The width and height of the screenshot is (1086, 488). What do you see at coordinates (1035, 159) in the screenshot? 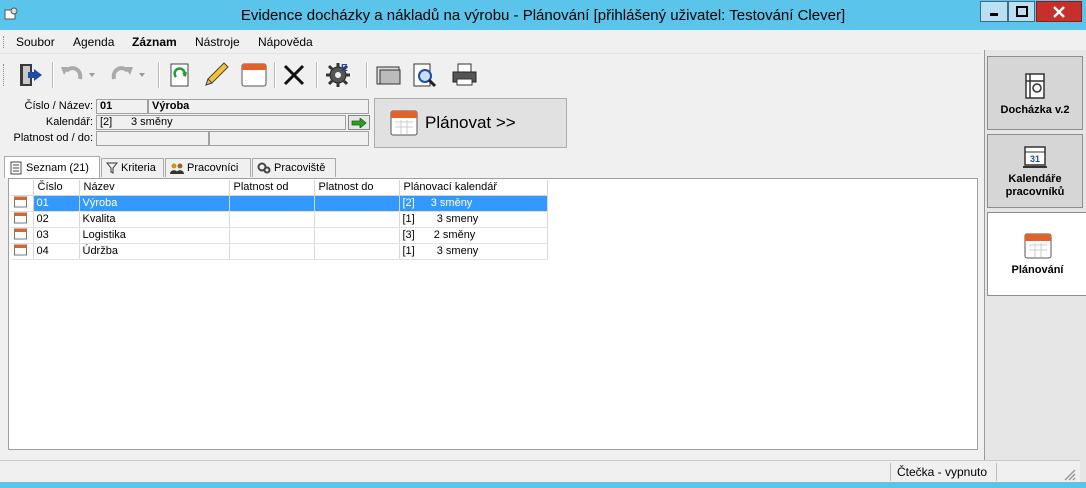
I see `svg-text: 31` at bounding box center [1035, 159].